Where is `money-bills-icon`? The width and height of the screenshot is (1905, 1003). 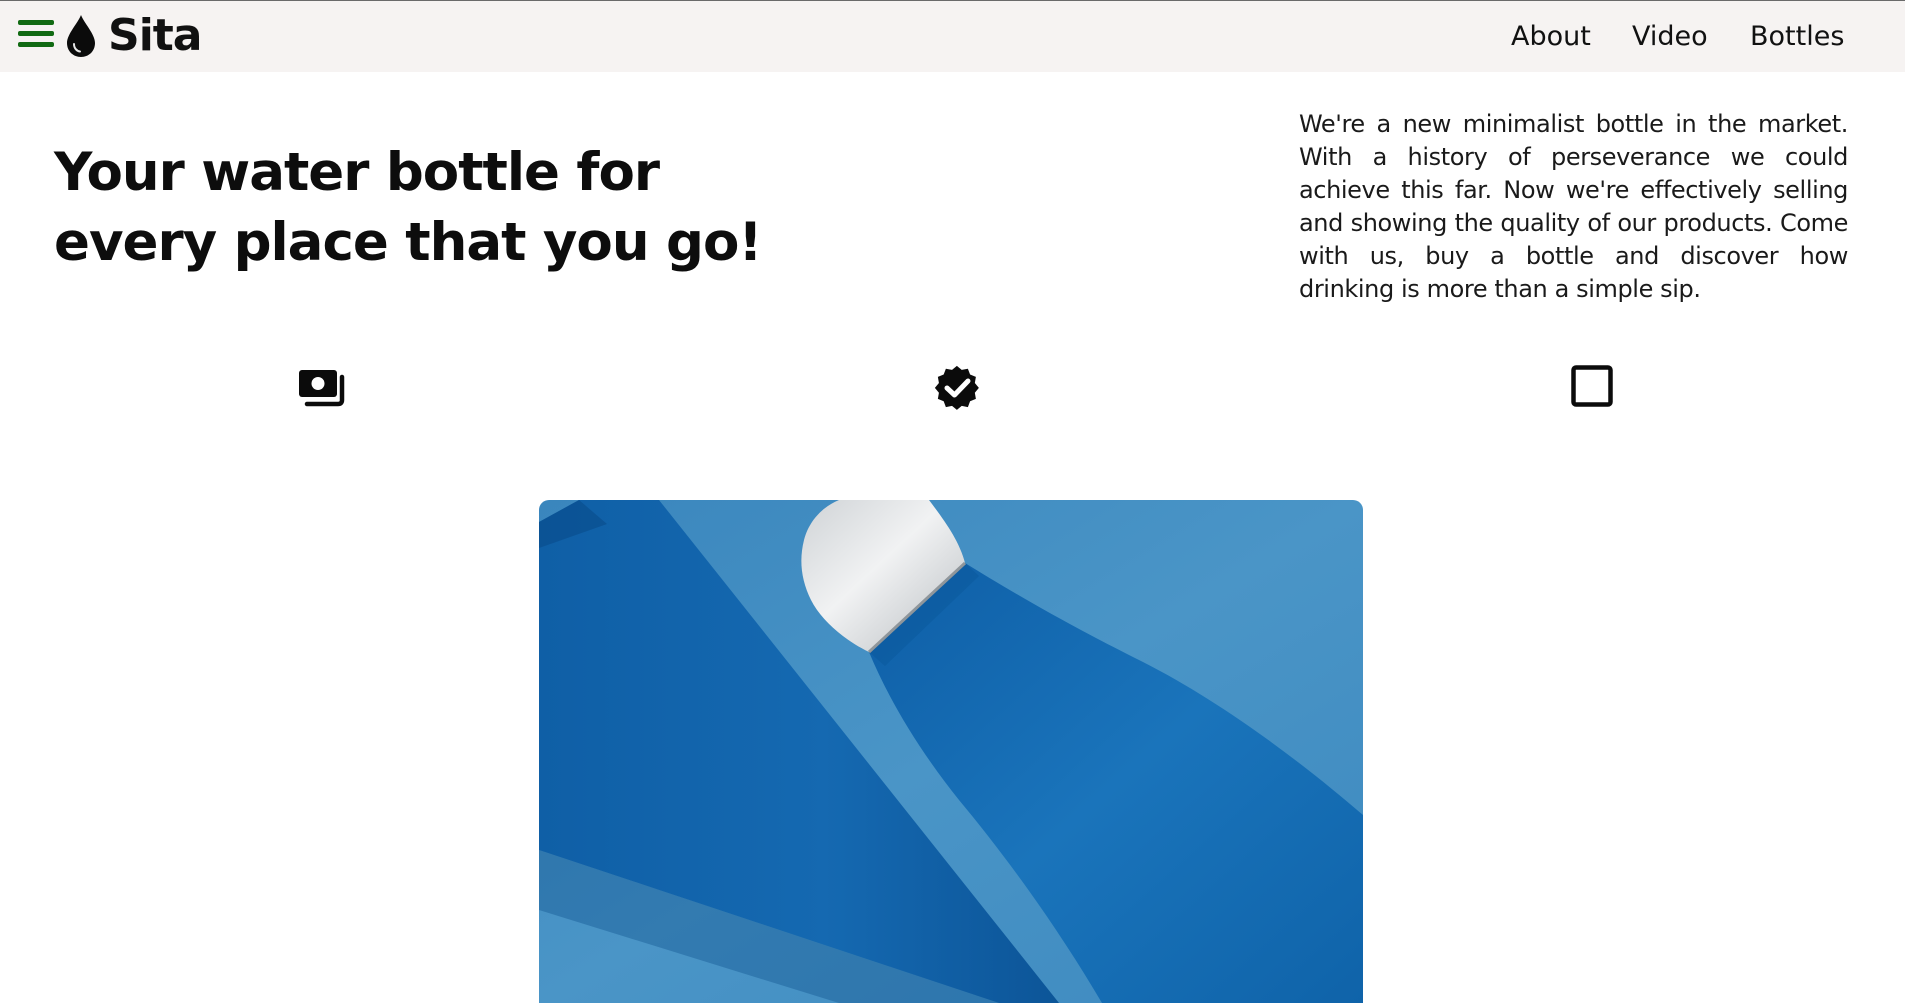 money-bills-icon is located at coordinates (322, 388).